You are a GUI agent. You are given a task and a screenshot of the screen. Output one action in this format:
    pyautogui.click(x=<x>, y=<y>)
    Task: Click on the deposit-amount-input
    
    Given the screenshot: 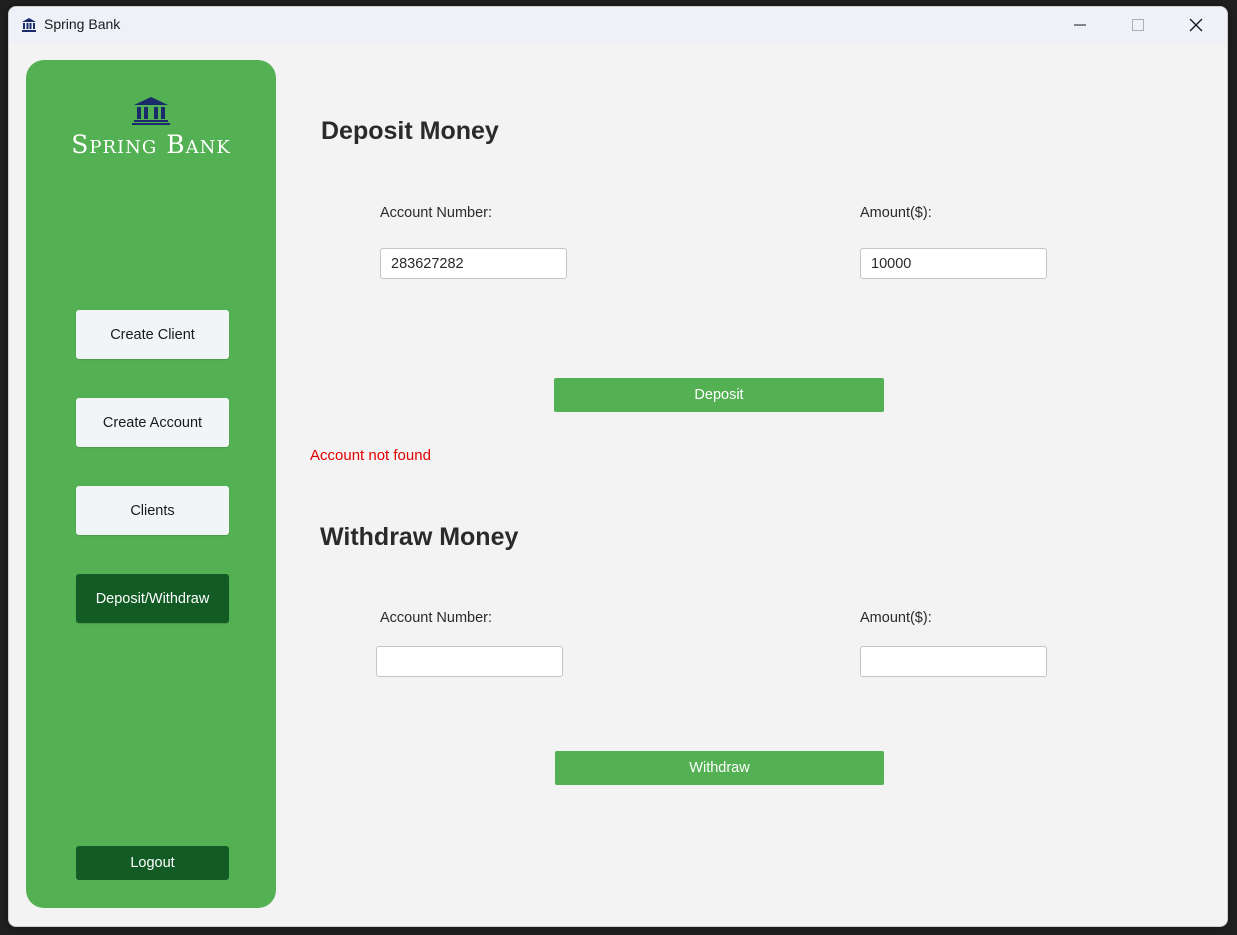 What is the action you would take?
    pyautogui.click(x=953, y=263)
    